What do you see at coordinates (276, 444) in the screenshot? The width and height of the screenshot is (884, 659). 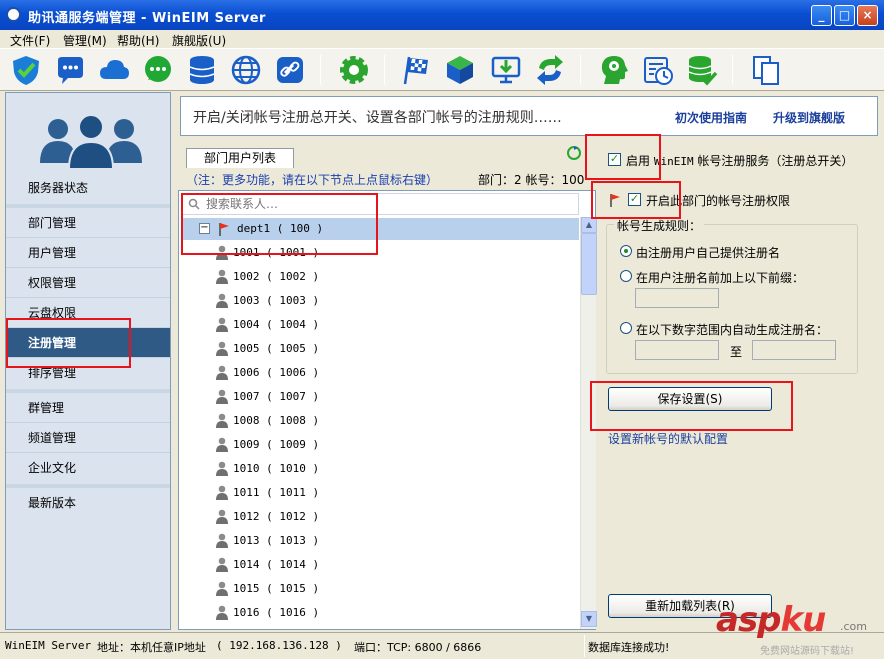 I see `tree-user-label: 1009 ( 1009 )` at bounding box center [276, 444].